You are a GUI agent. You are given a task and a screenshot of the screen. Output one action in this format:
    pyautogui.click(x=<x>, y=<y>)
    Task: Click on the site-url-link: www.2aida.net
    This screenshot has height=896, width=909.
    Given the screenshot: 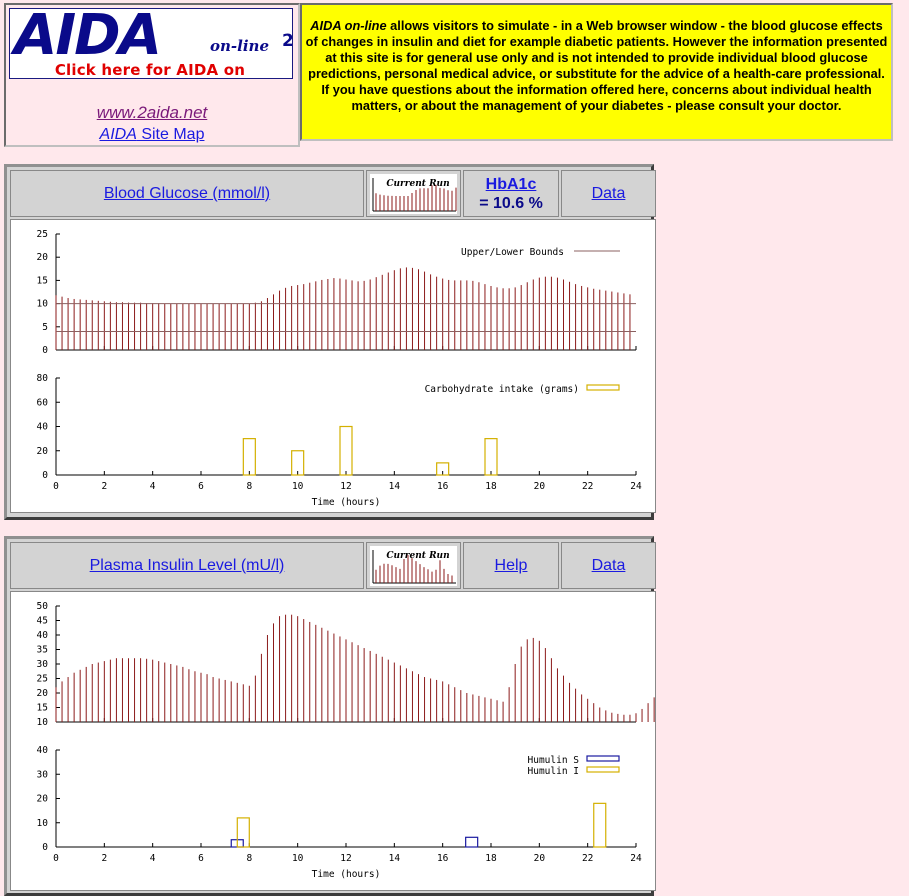 What is the action you would take?
    pyautogui.click(x=152, y=113)
    